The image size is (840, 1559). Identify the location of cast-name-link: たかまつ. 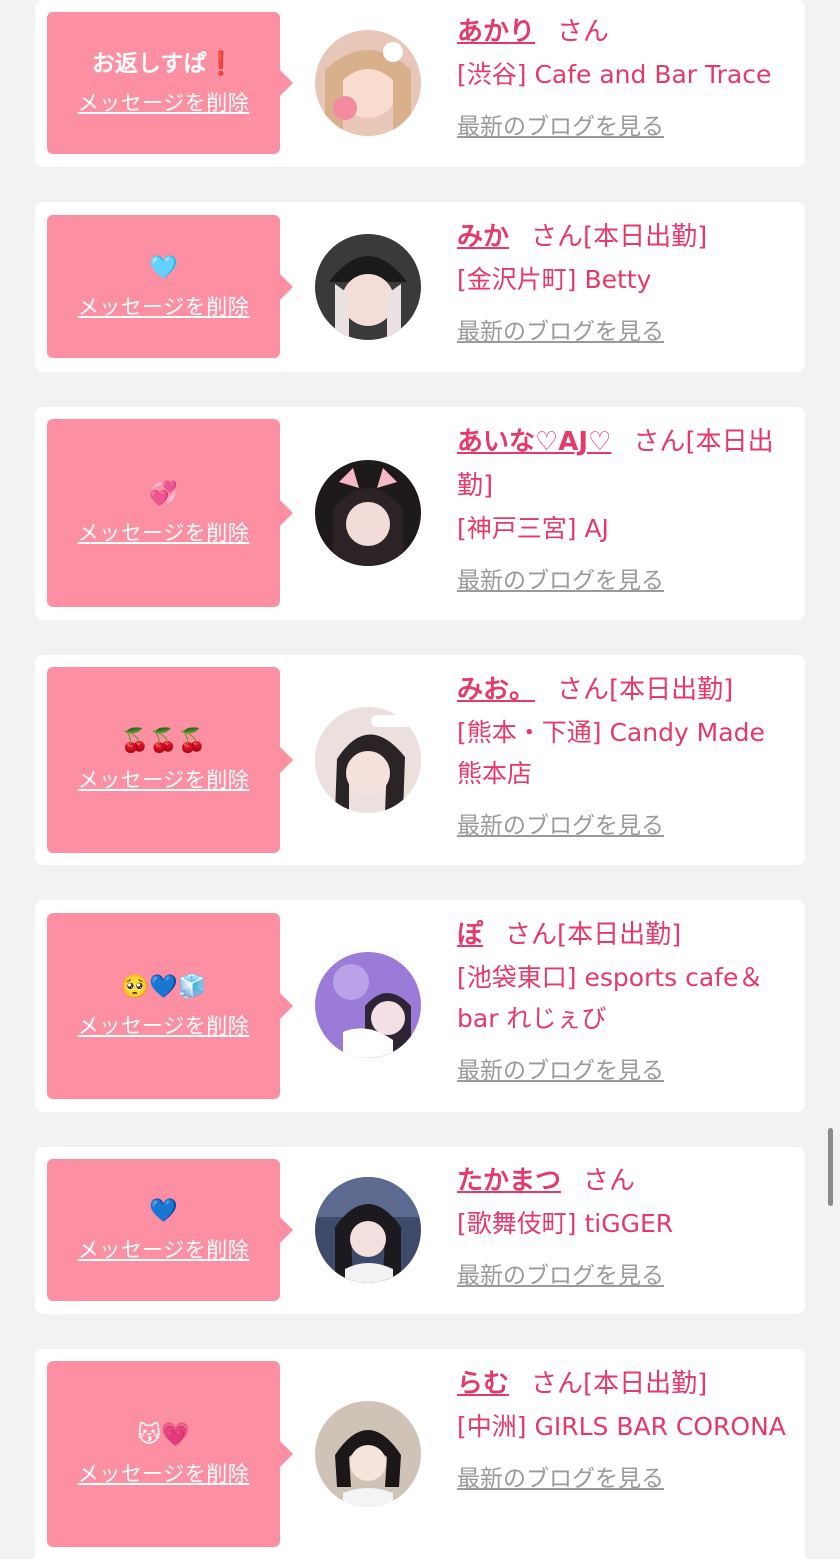
(509, 1181).